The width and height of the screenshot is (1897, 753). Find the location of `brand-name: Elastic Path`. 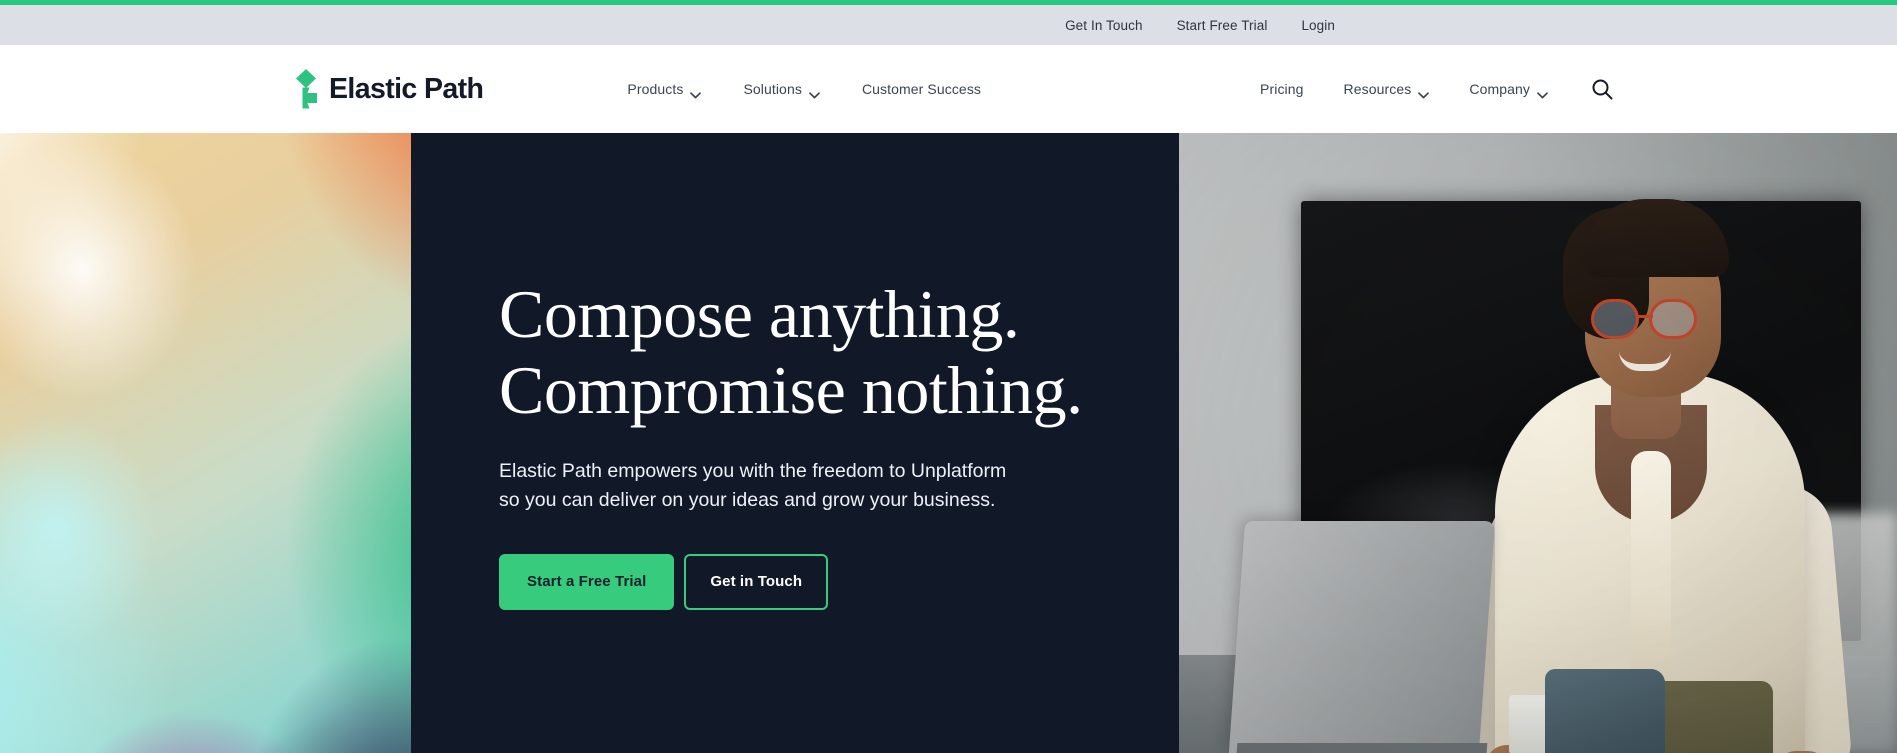

brand-name: Elastic Path is located at coordinates (406, 88).